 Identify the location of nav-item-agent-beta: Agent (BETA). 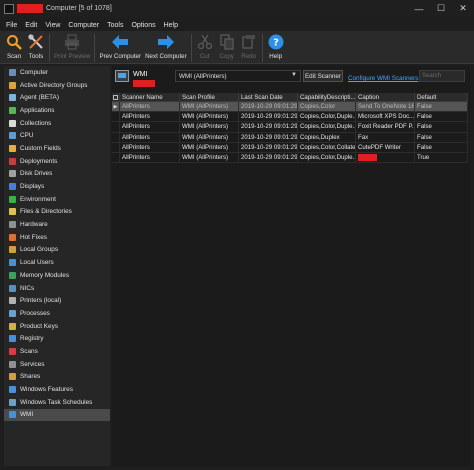
(57, 97).